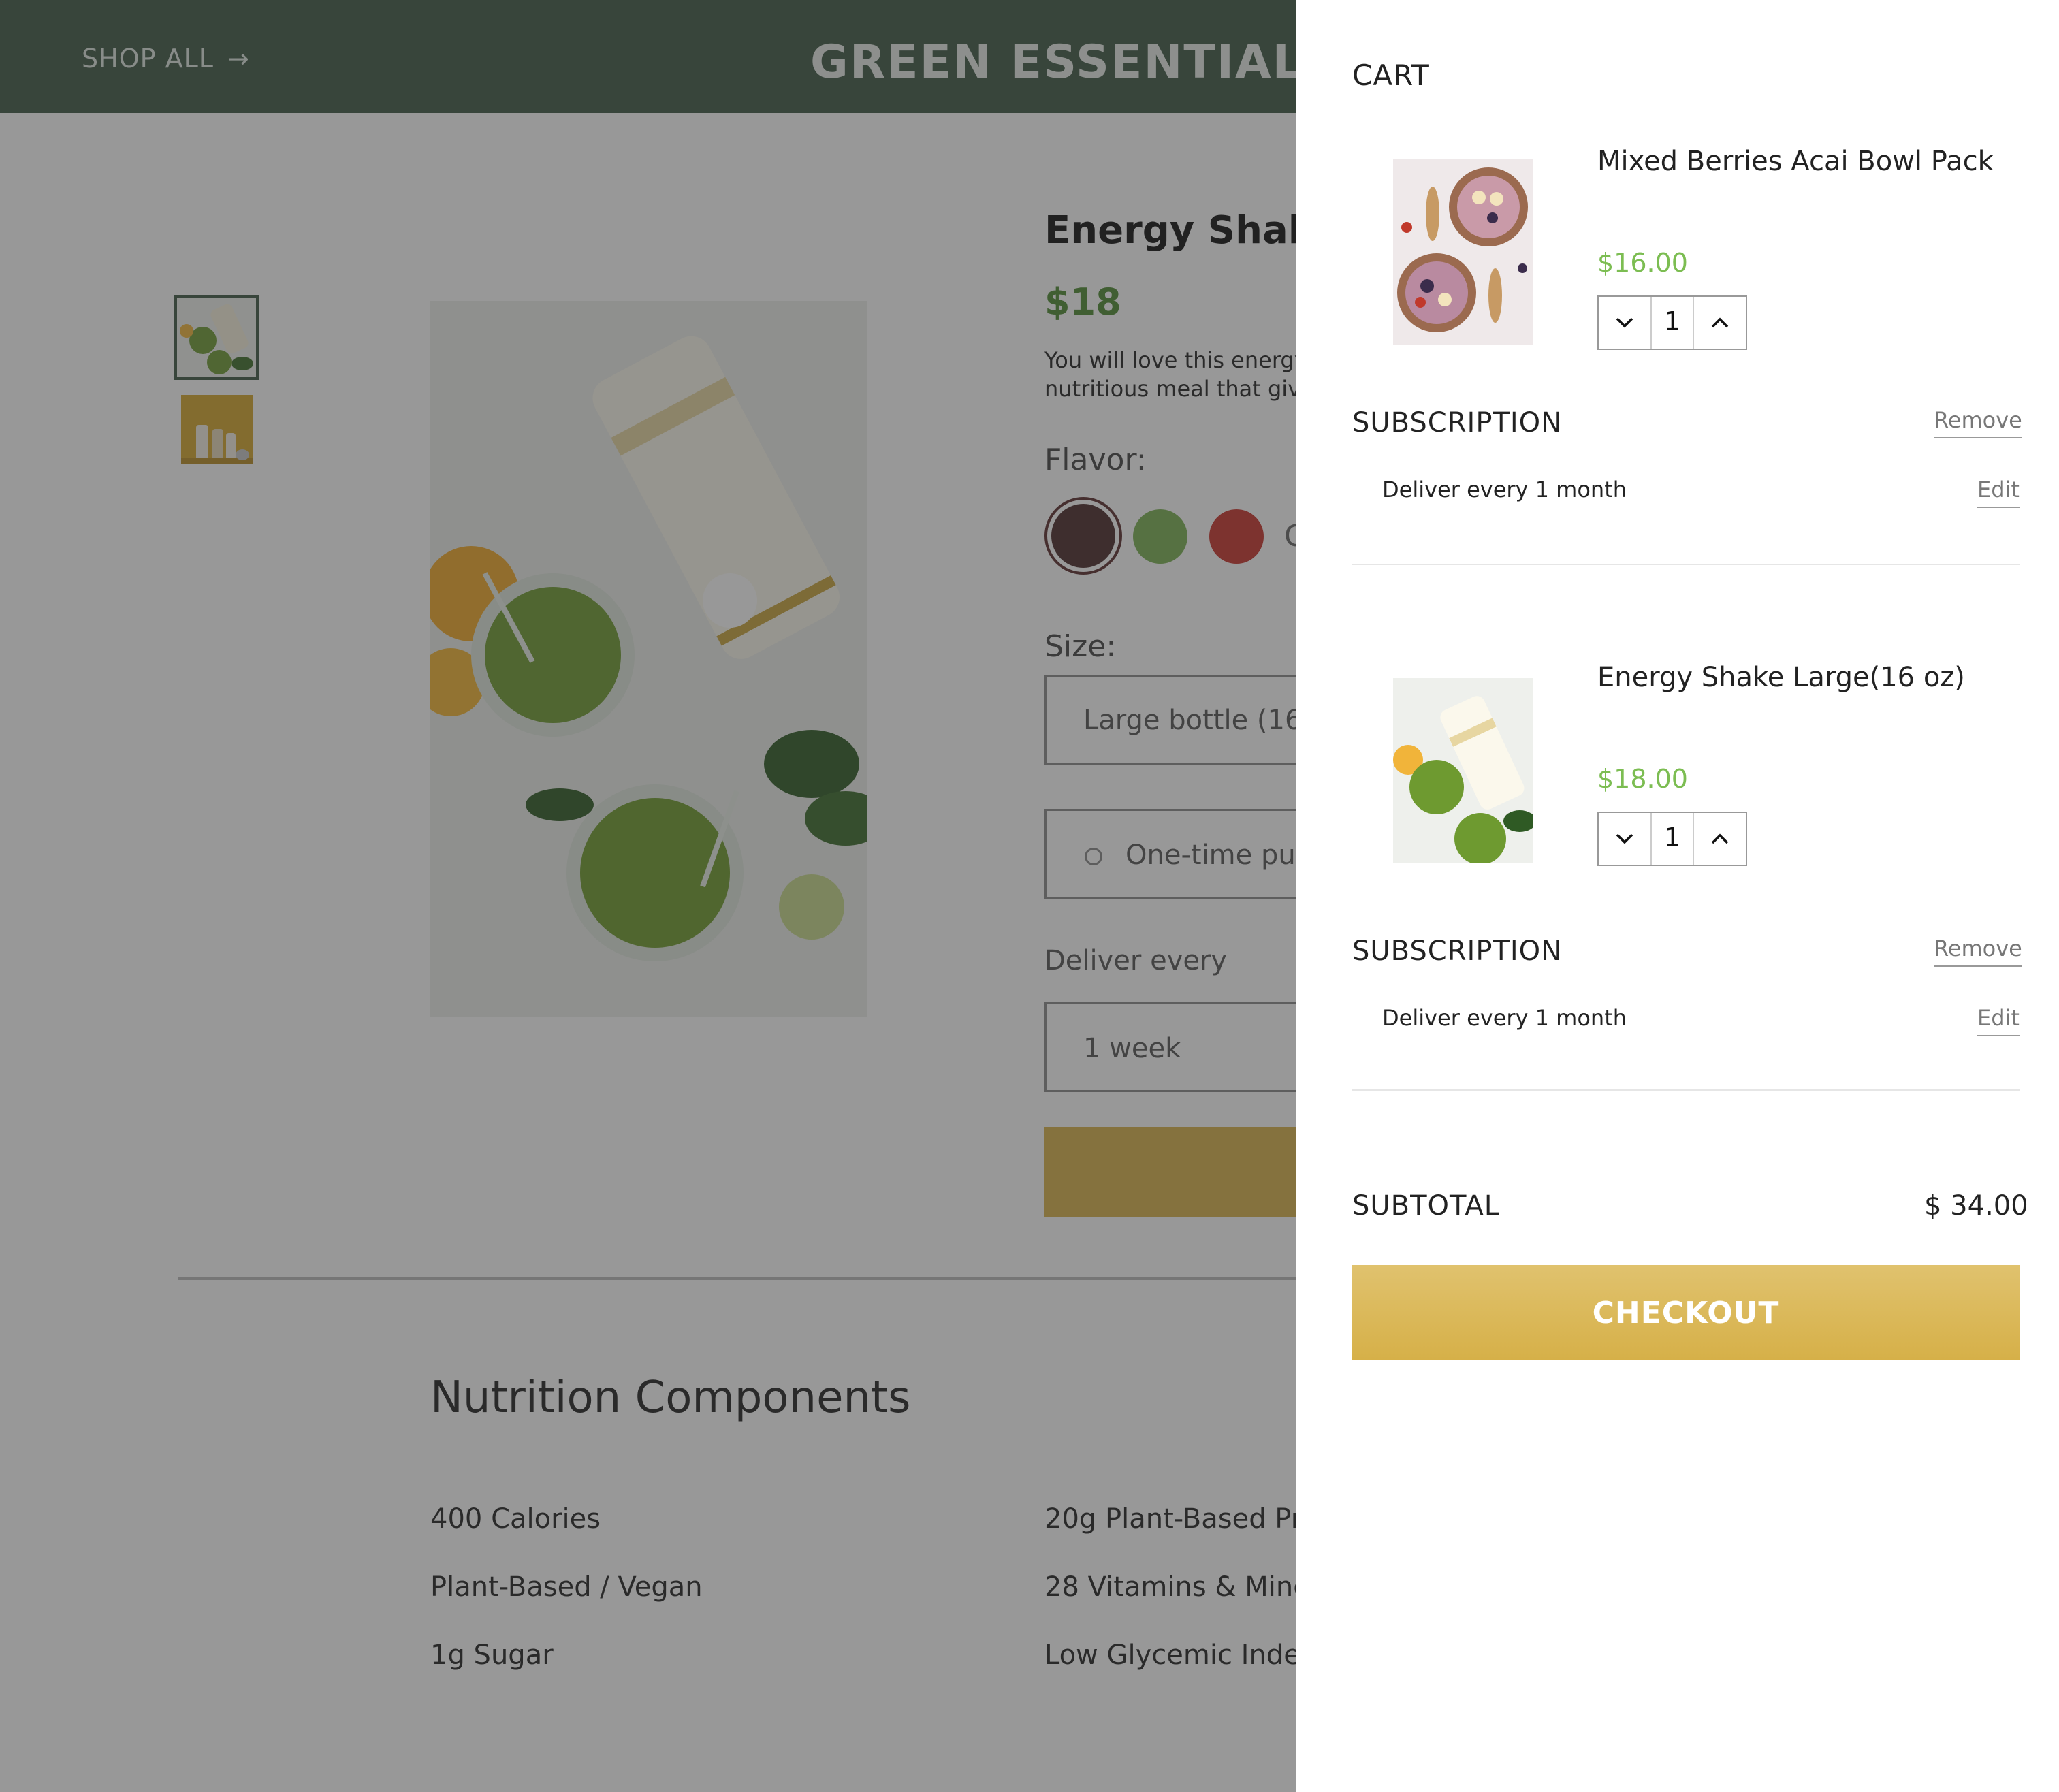 The height and width of the screenshot is (1792, 2059). What do you see at coordinates (1686, 1312) in the screenshot?
I see `checkout-button: CHECKOUT` at bounding box center [1686, 1312].